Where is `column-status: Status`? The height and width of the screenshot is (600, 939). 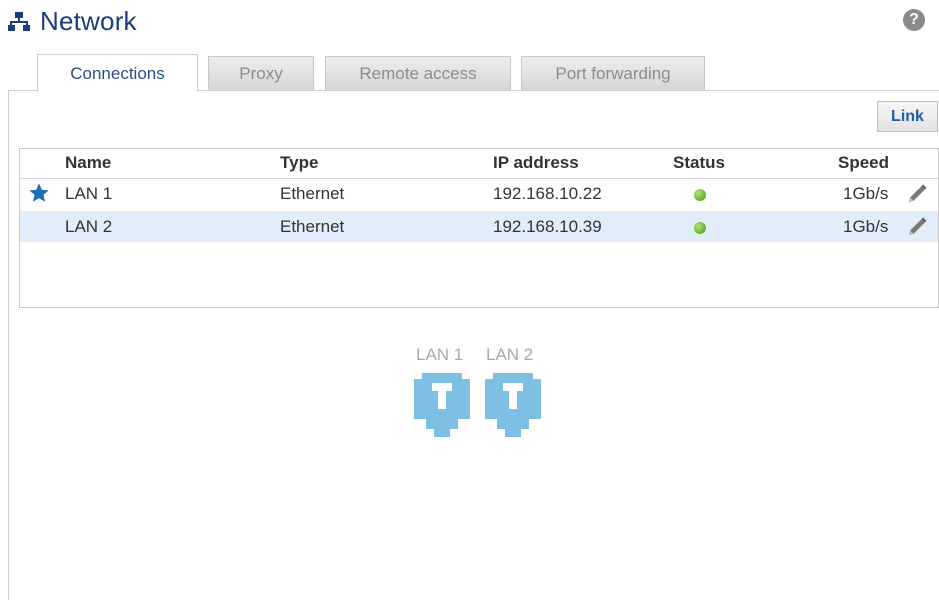
column-status: Status is located at coordinates (699, 163).